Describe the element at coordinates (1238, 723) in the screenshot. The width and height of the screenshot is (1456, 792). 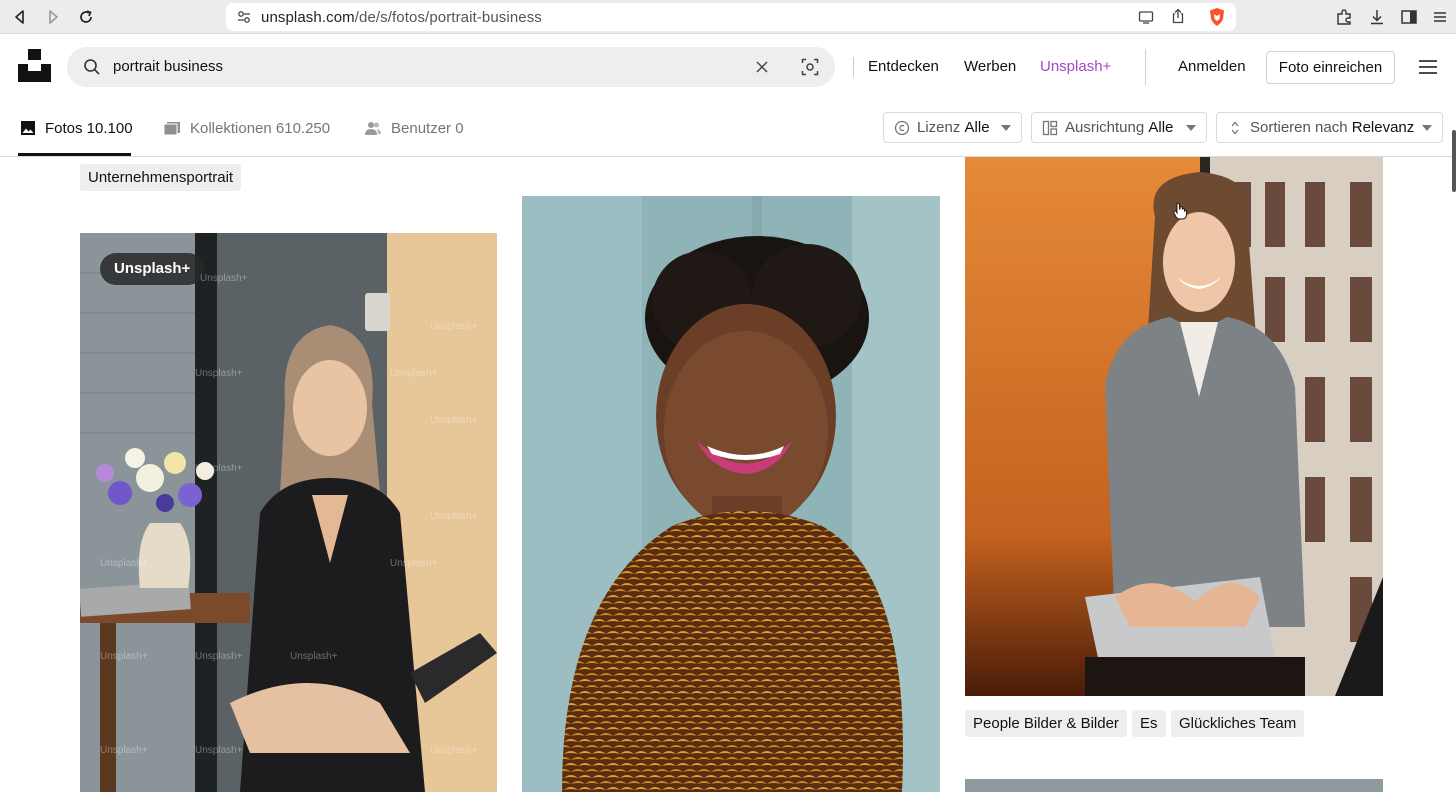
I see `related-tag: Glückliches Team` at that location.